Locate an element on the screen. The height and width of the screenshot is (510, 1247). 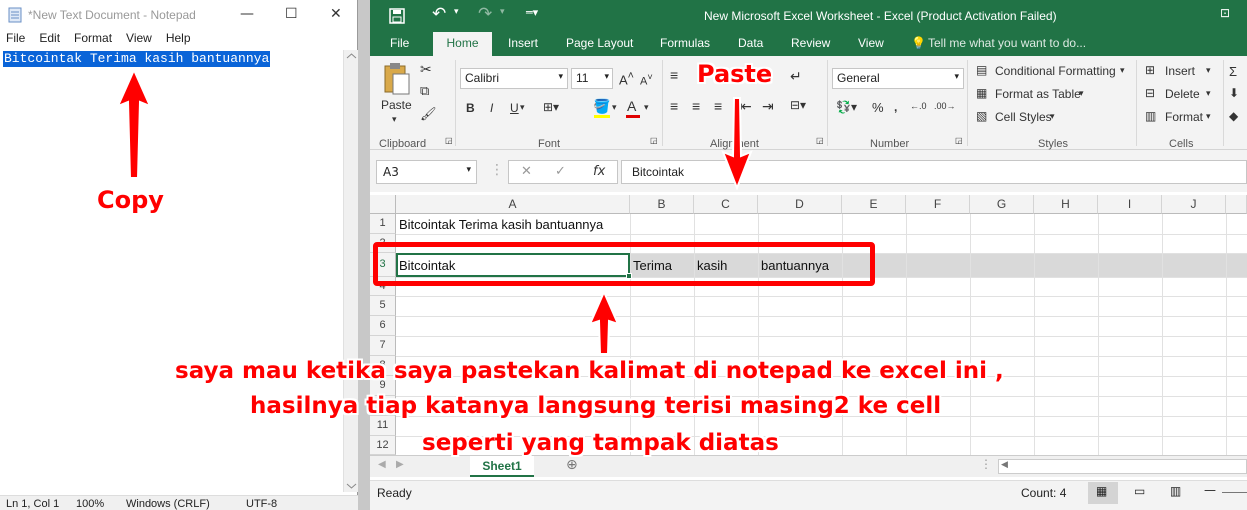
tab-home: Home is located at coordinates (462, 44).